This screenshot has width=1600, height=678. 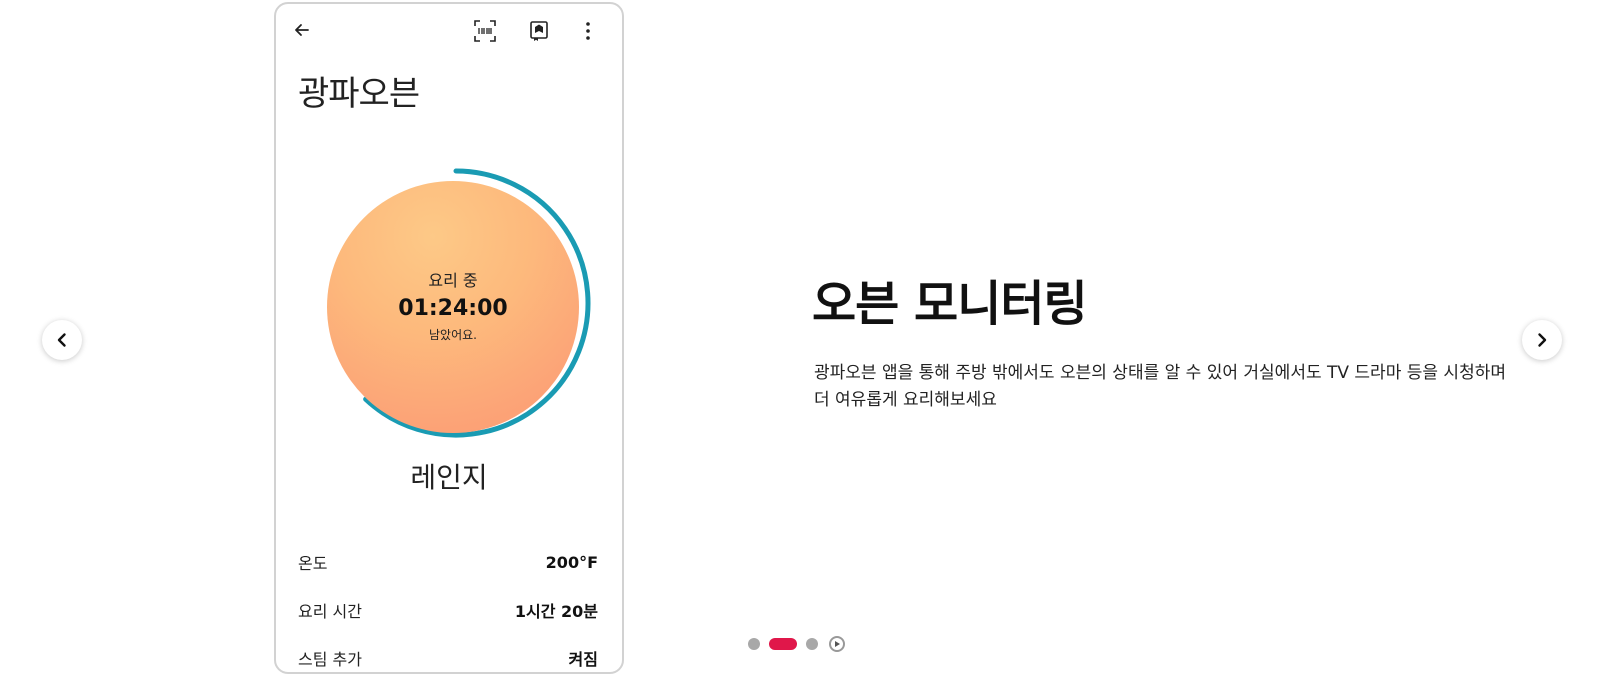 I want to click on setting-label: 온도, so click(x=313, y=563).